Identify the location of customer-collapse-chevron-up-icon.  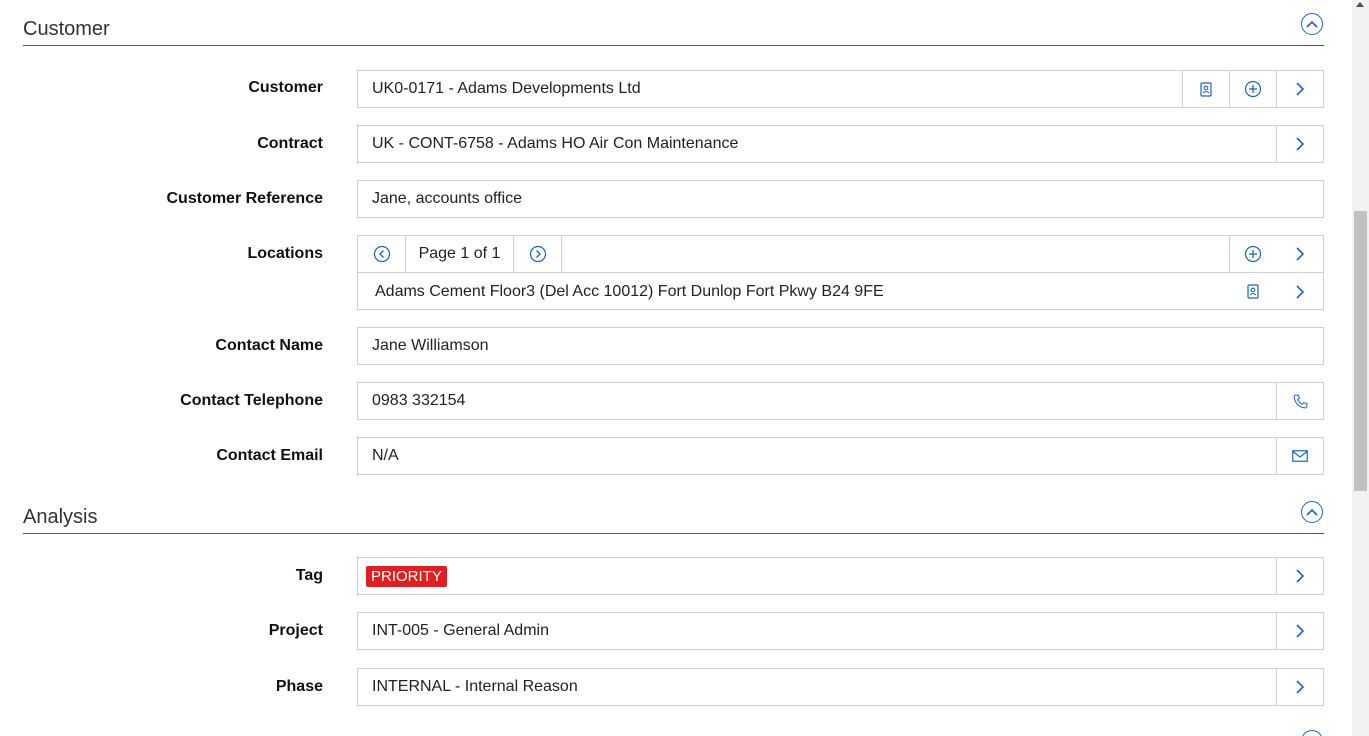
(1312, 24).